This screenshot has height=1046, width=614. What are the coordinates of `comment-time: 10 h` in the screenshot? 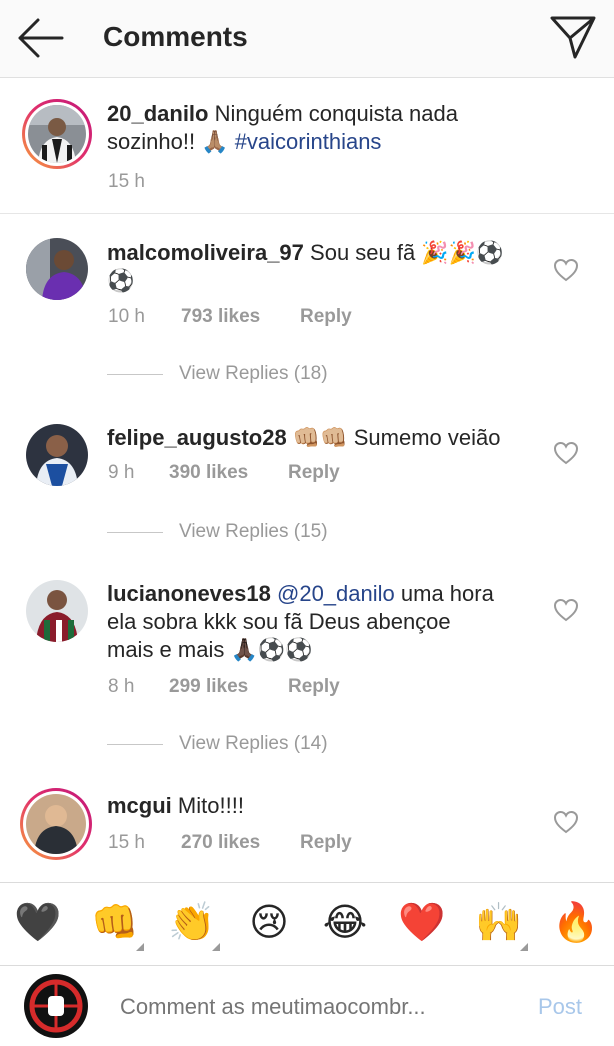 It's located at (126, 316).